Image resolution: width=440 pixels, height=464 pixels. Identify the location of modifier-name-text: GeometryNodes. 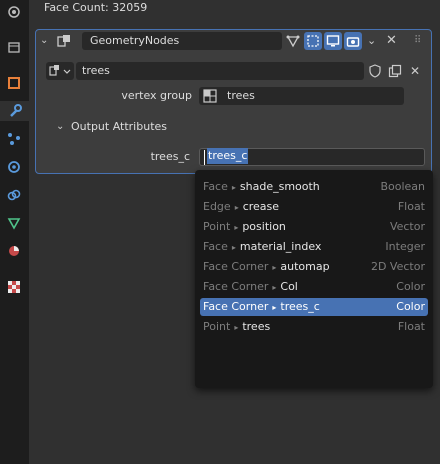
(135, 40).